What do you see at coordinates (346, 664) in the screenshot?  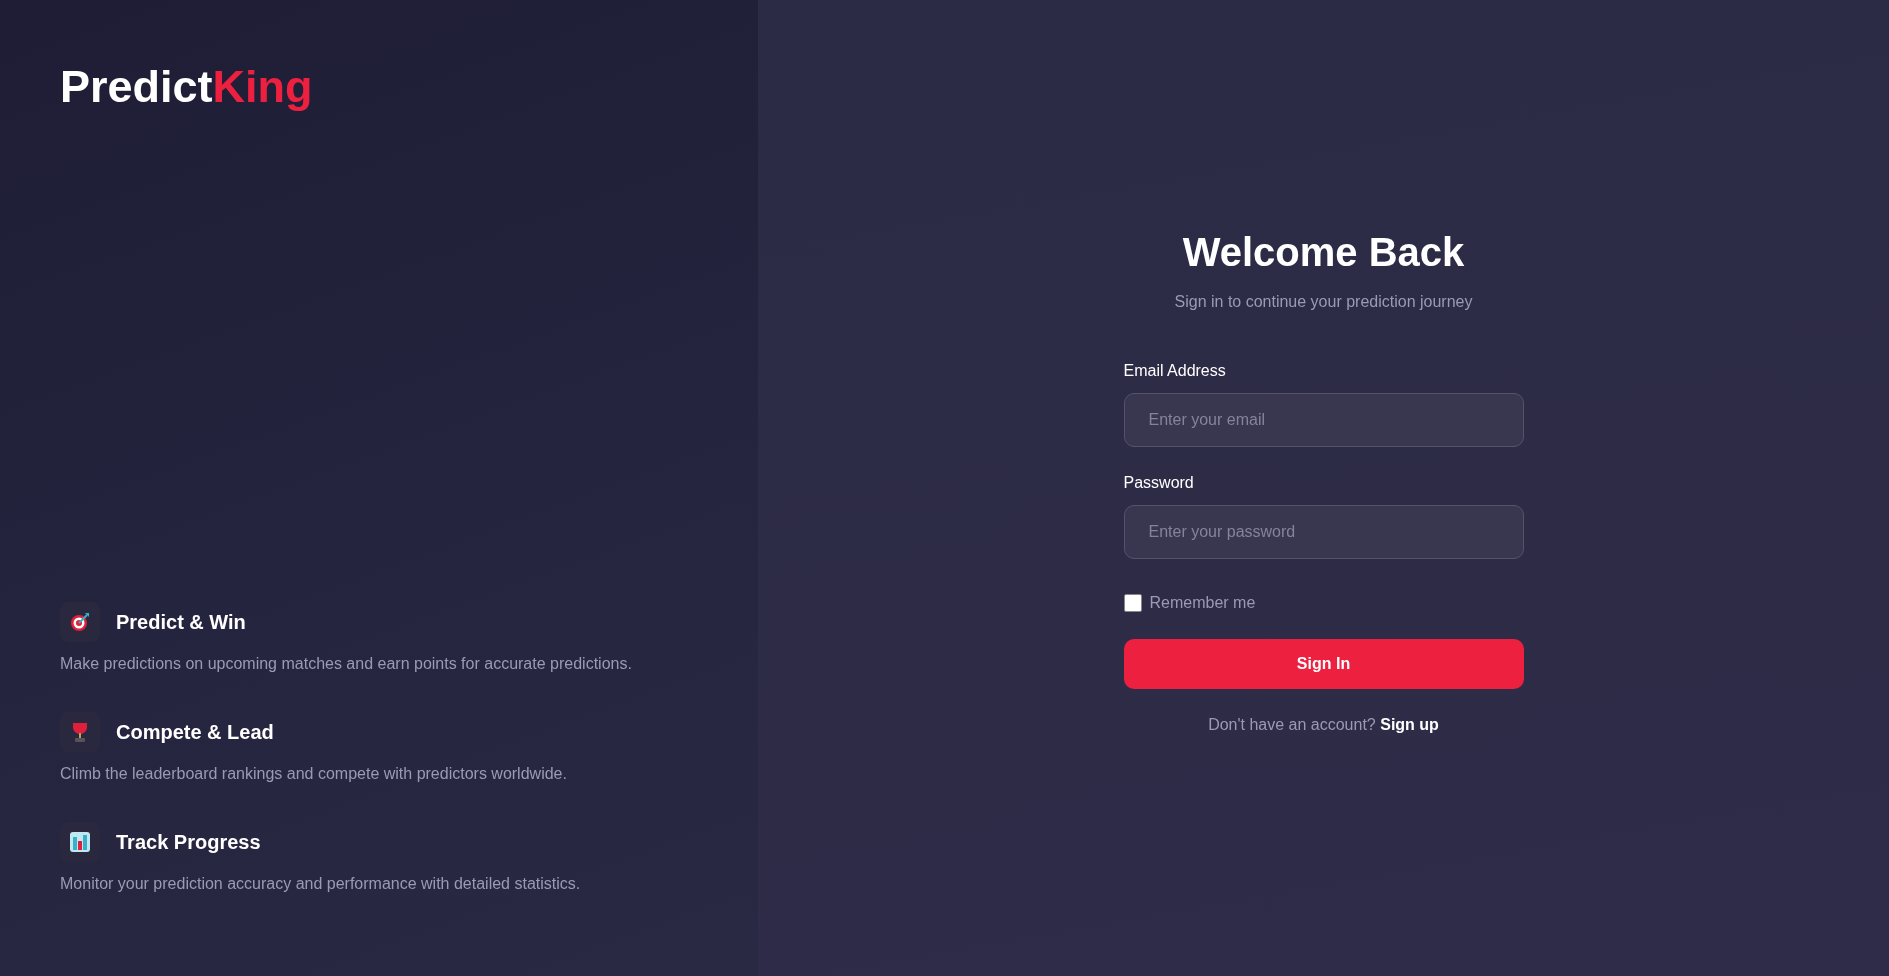 I see `feature-description: Make predictions on upcoming matches and earn points for accurate predictions.` at bounding box center [346, 664].